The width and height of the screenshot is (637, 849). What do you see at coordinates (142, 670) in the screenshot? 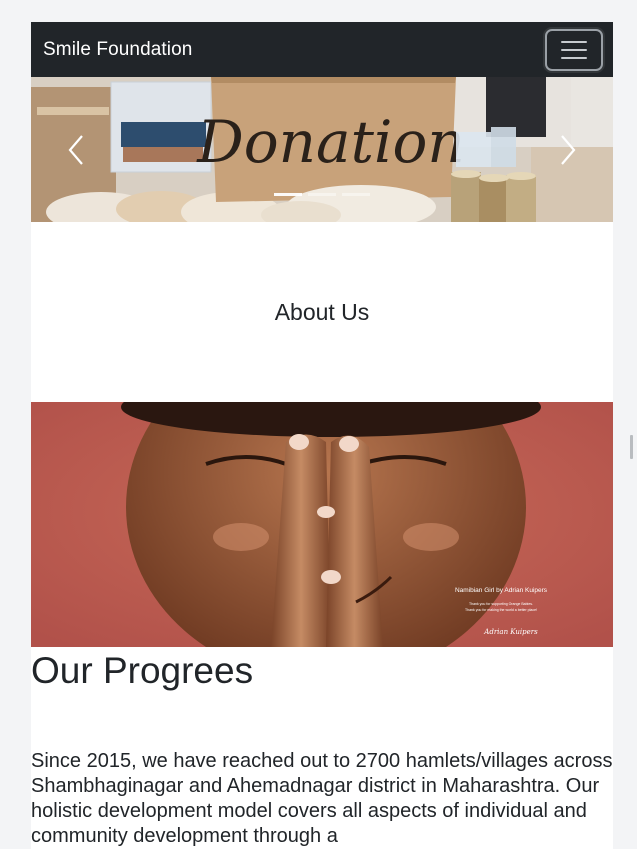
I see `progress-heading: Our Progrees` at bounding box center [142, 670].